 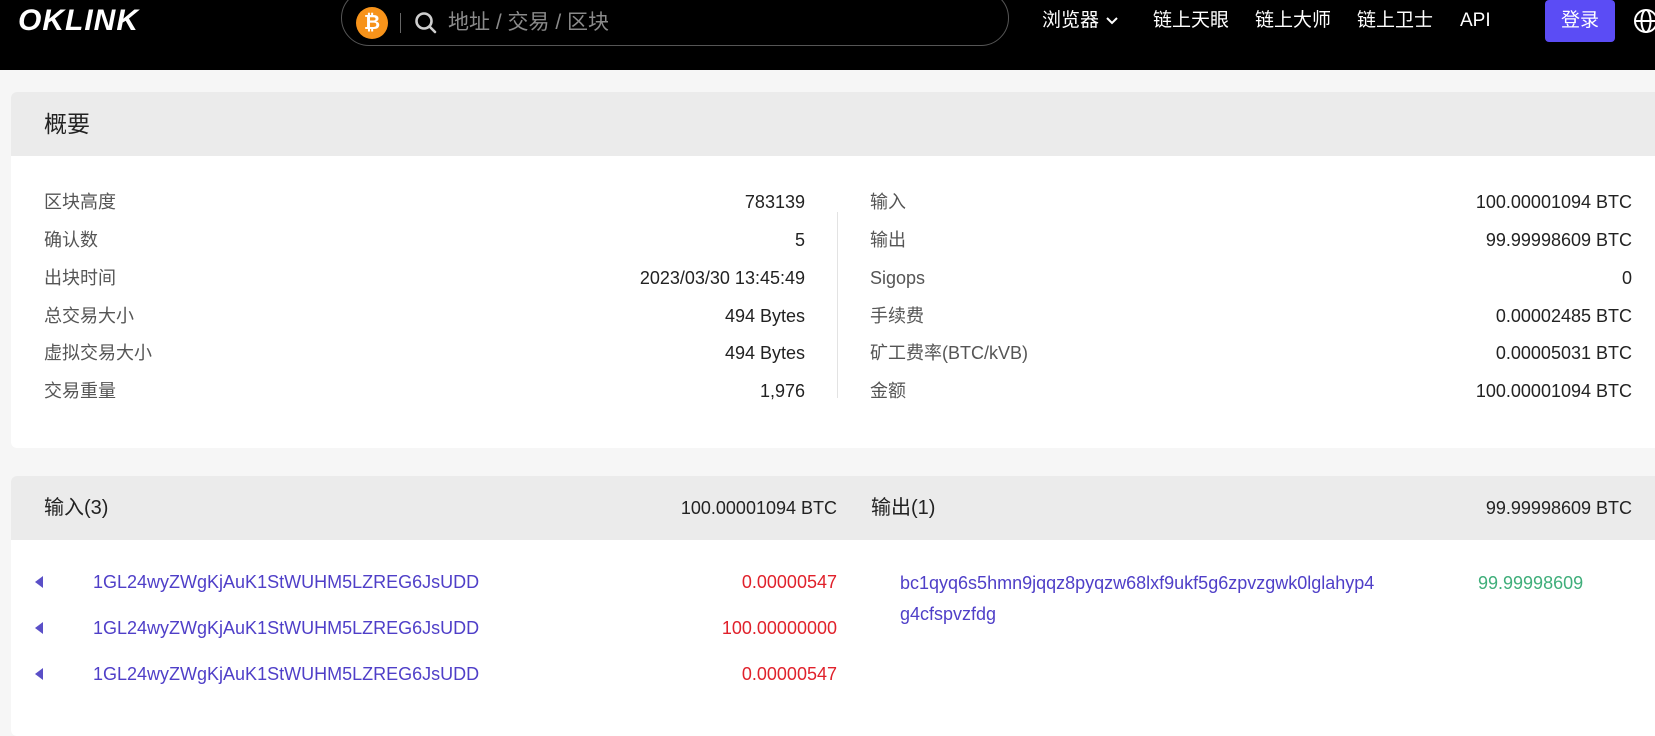 I want to click on search-box: ₿, so click(x=675, y=23).